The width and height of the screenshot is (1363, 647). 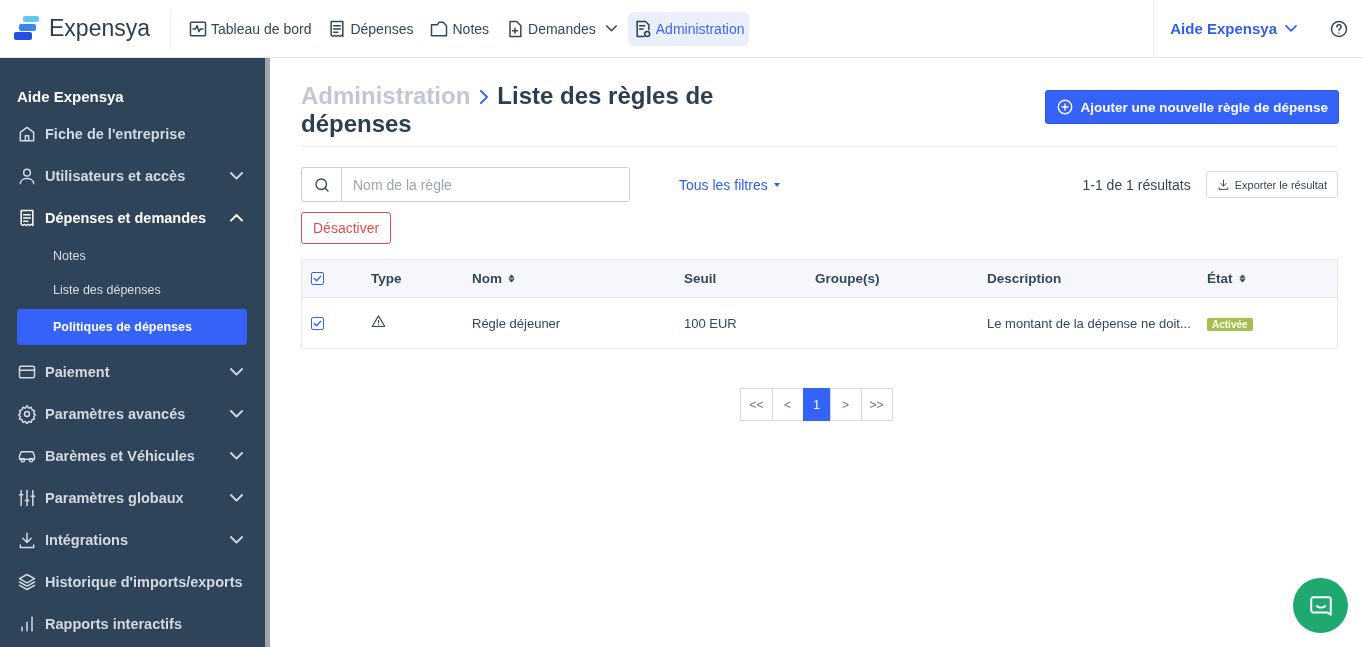 What do you see at coordinates (132, 218) in the screenshot?
I see `sidebar-item: Dépenses et demandes` at bounding box center [132, 218].